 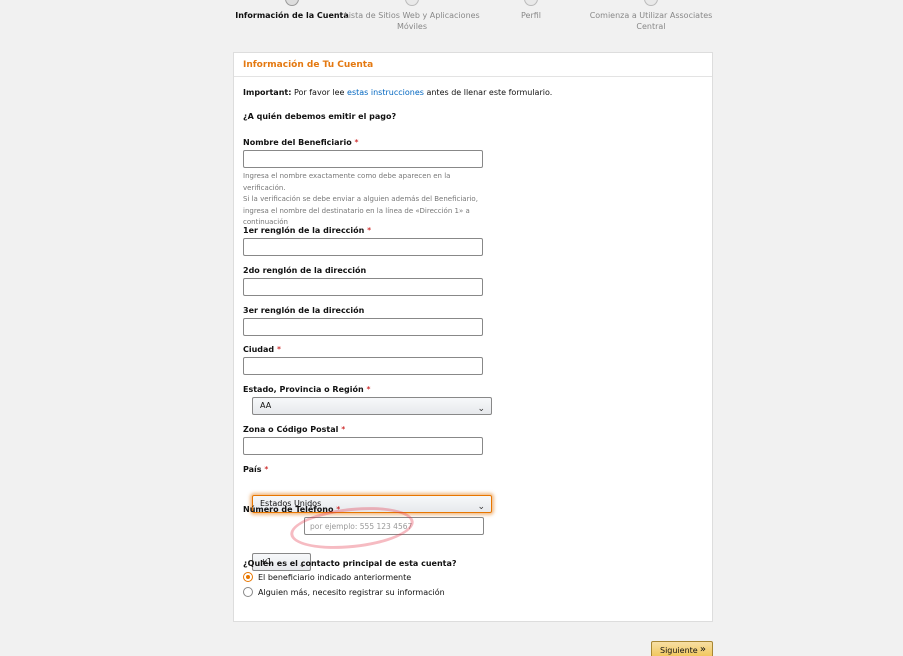 What do you see at coordinates (252, 469) in the screenshot?
I see `country-label-text: País` at bounding box center [252, 469].